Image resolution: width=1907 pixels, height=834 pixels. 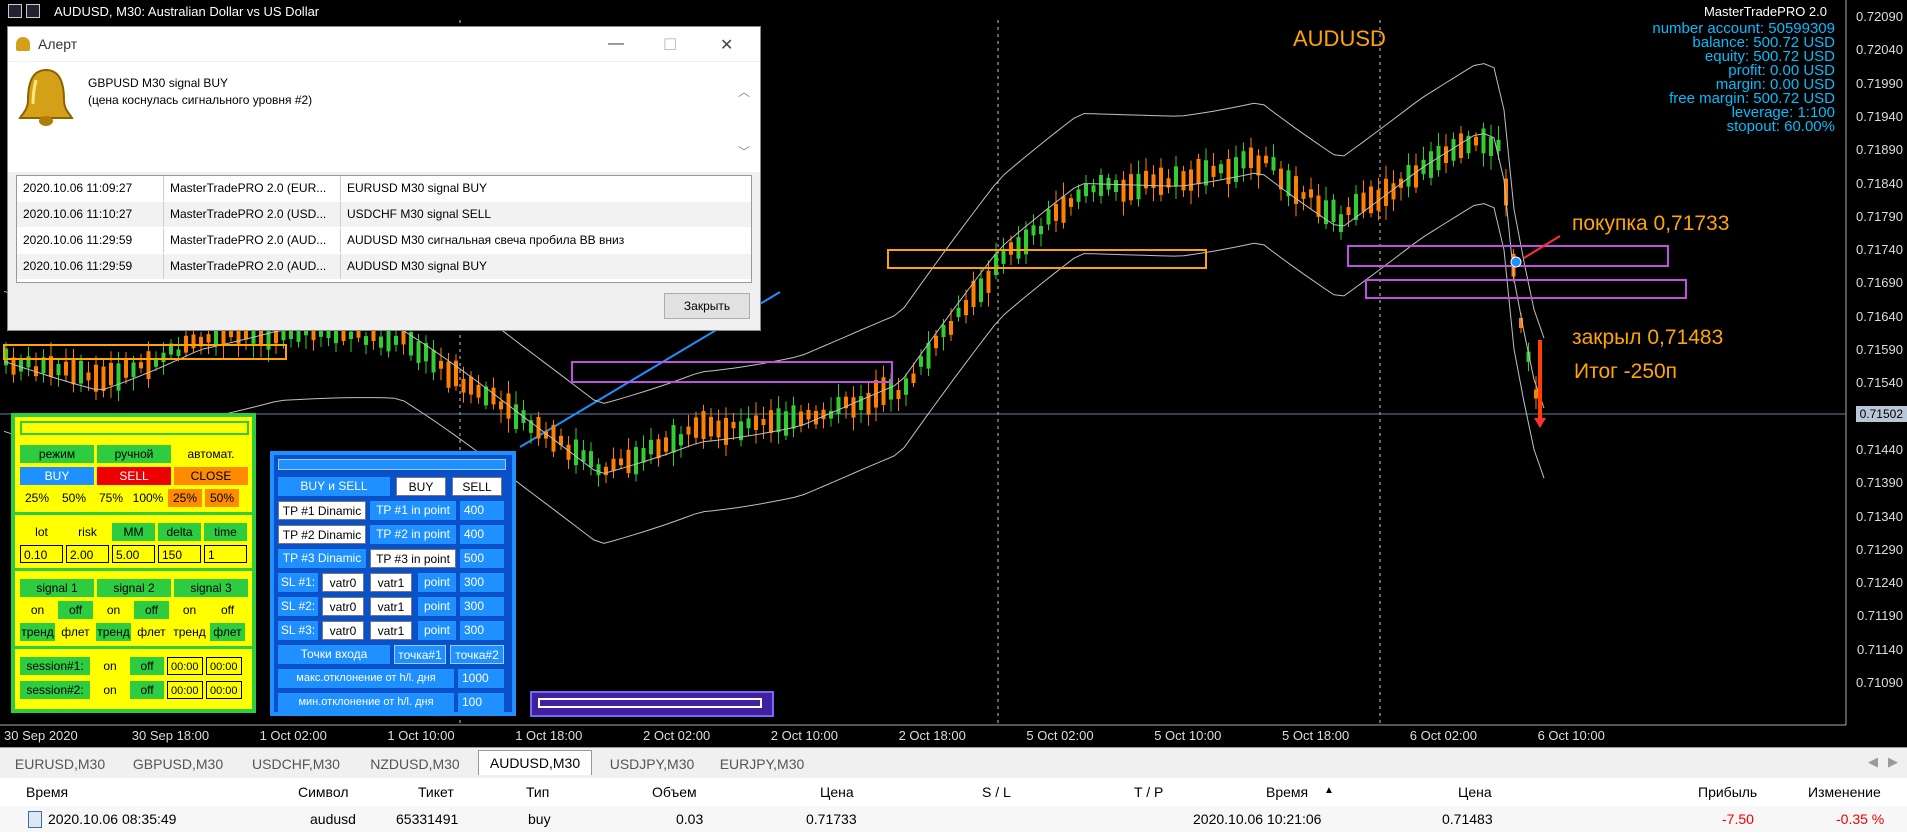 What do you see at coordinates (211, 454) in the screenshot?
I see `auto-mode-button: автомат.` at bounding box center [211, 454].